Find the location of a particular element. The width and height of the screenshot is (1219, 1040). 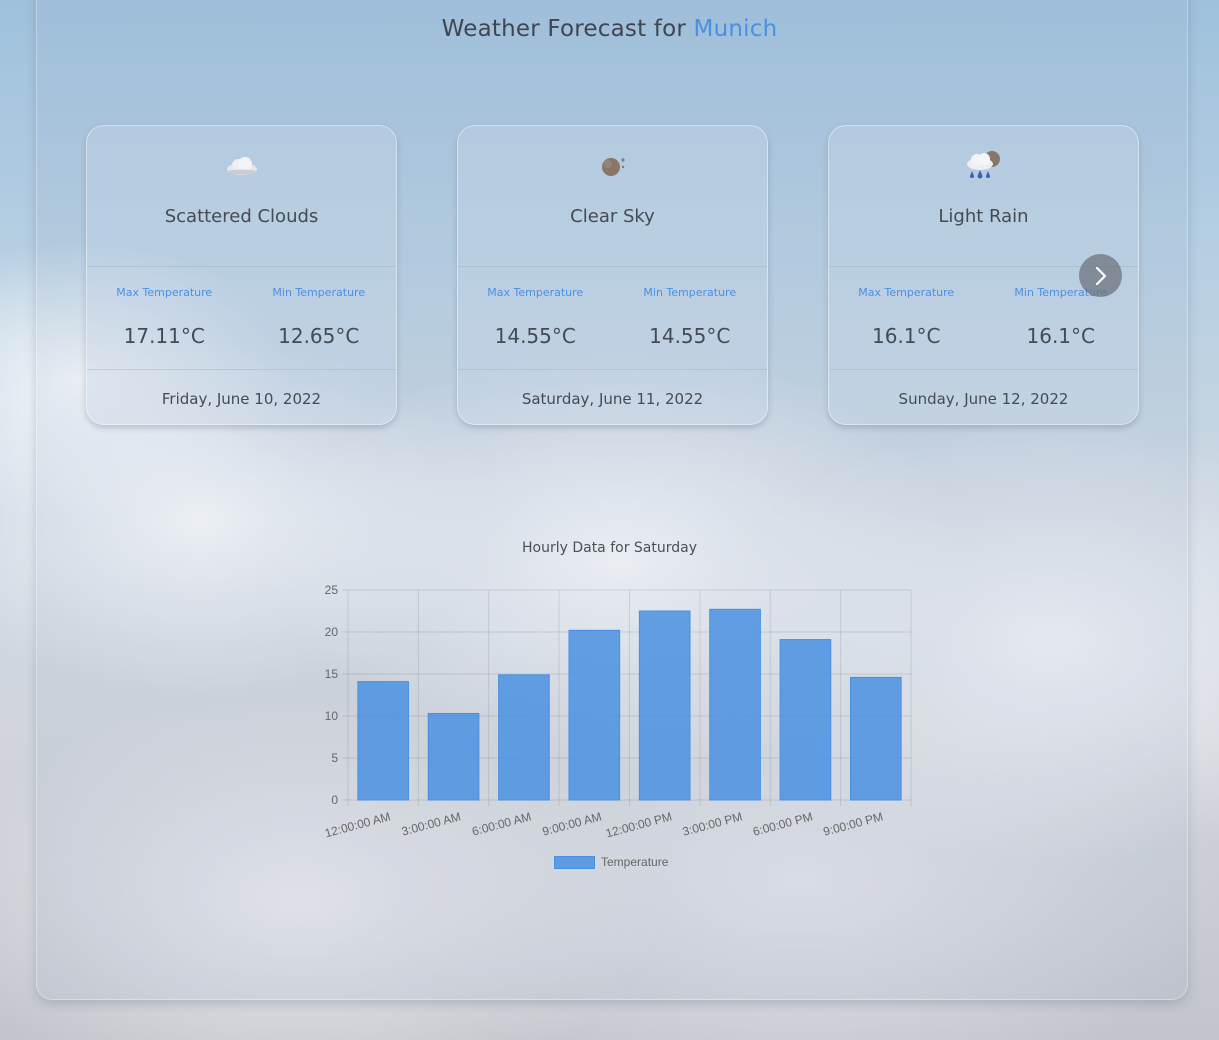

min-temp-value: 16.1°C is located at coordinates (1061, 336).